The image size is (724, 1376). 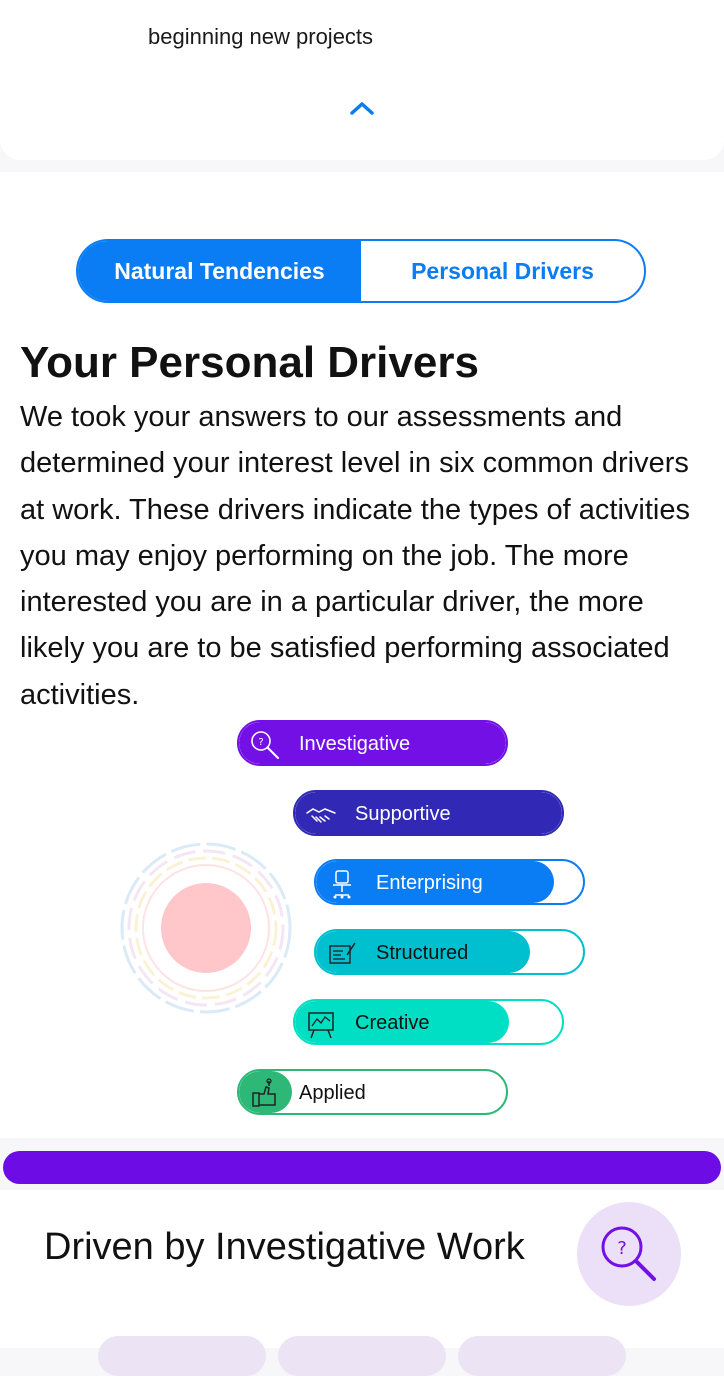 What do you see at coordinates (502, 271) in the screenshot?
I see `tab-personal-drivers: Personal Drivers` at bounding box center [502, 271].